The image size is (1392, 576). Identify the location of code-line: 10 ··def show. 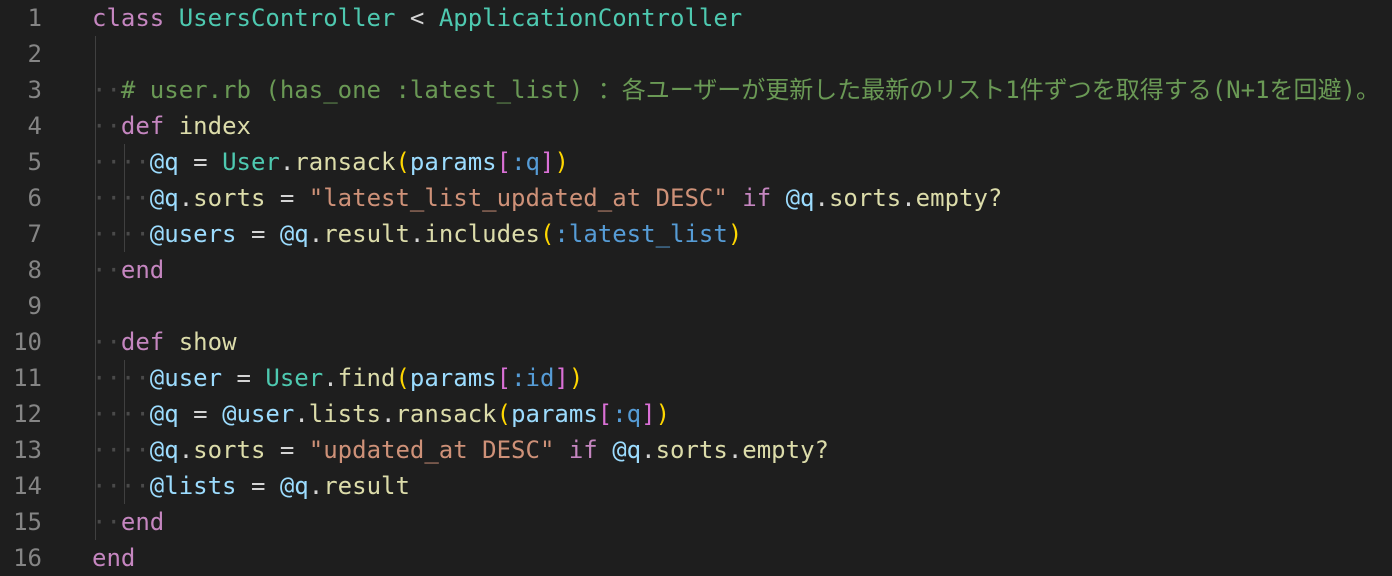
(696, 342).